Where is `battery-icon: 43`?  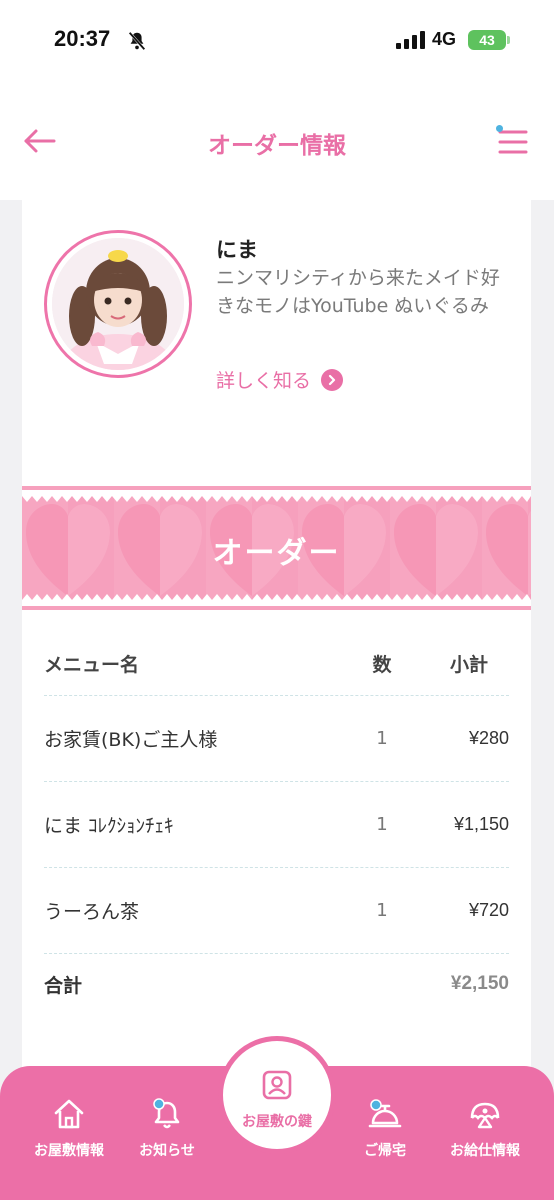 battery-icon: 43 is located at coordinates (487, 40).